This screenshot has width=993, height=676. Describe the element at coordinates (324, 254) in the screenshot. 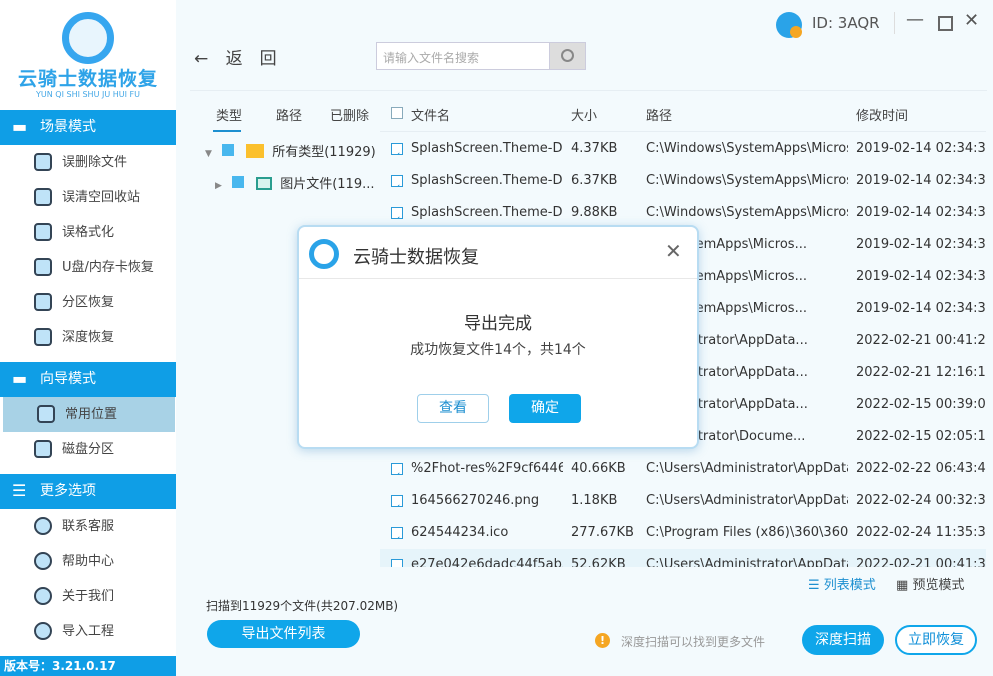

I see `app-logo-icon` at that location.